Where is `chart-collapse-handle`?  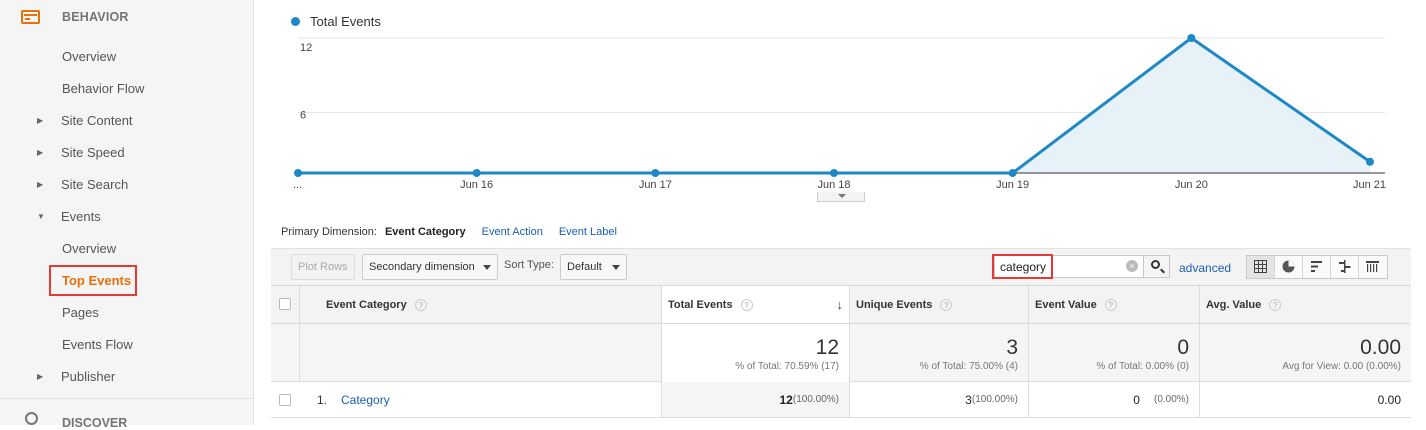
chart-collapse-handle is located at coordinates (841, 197).